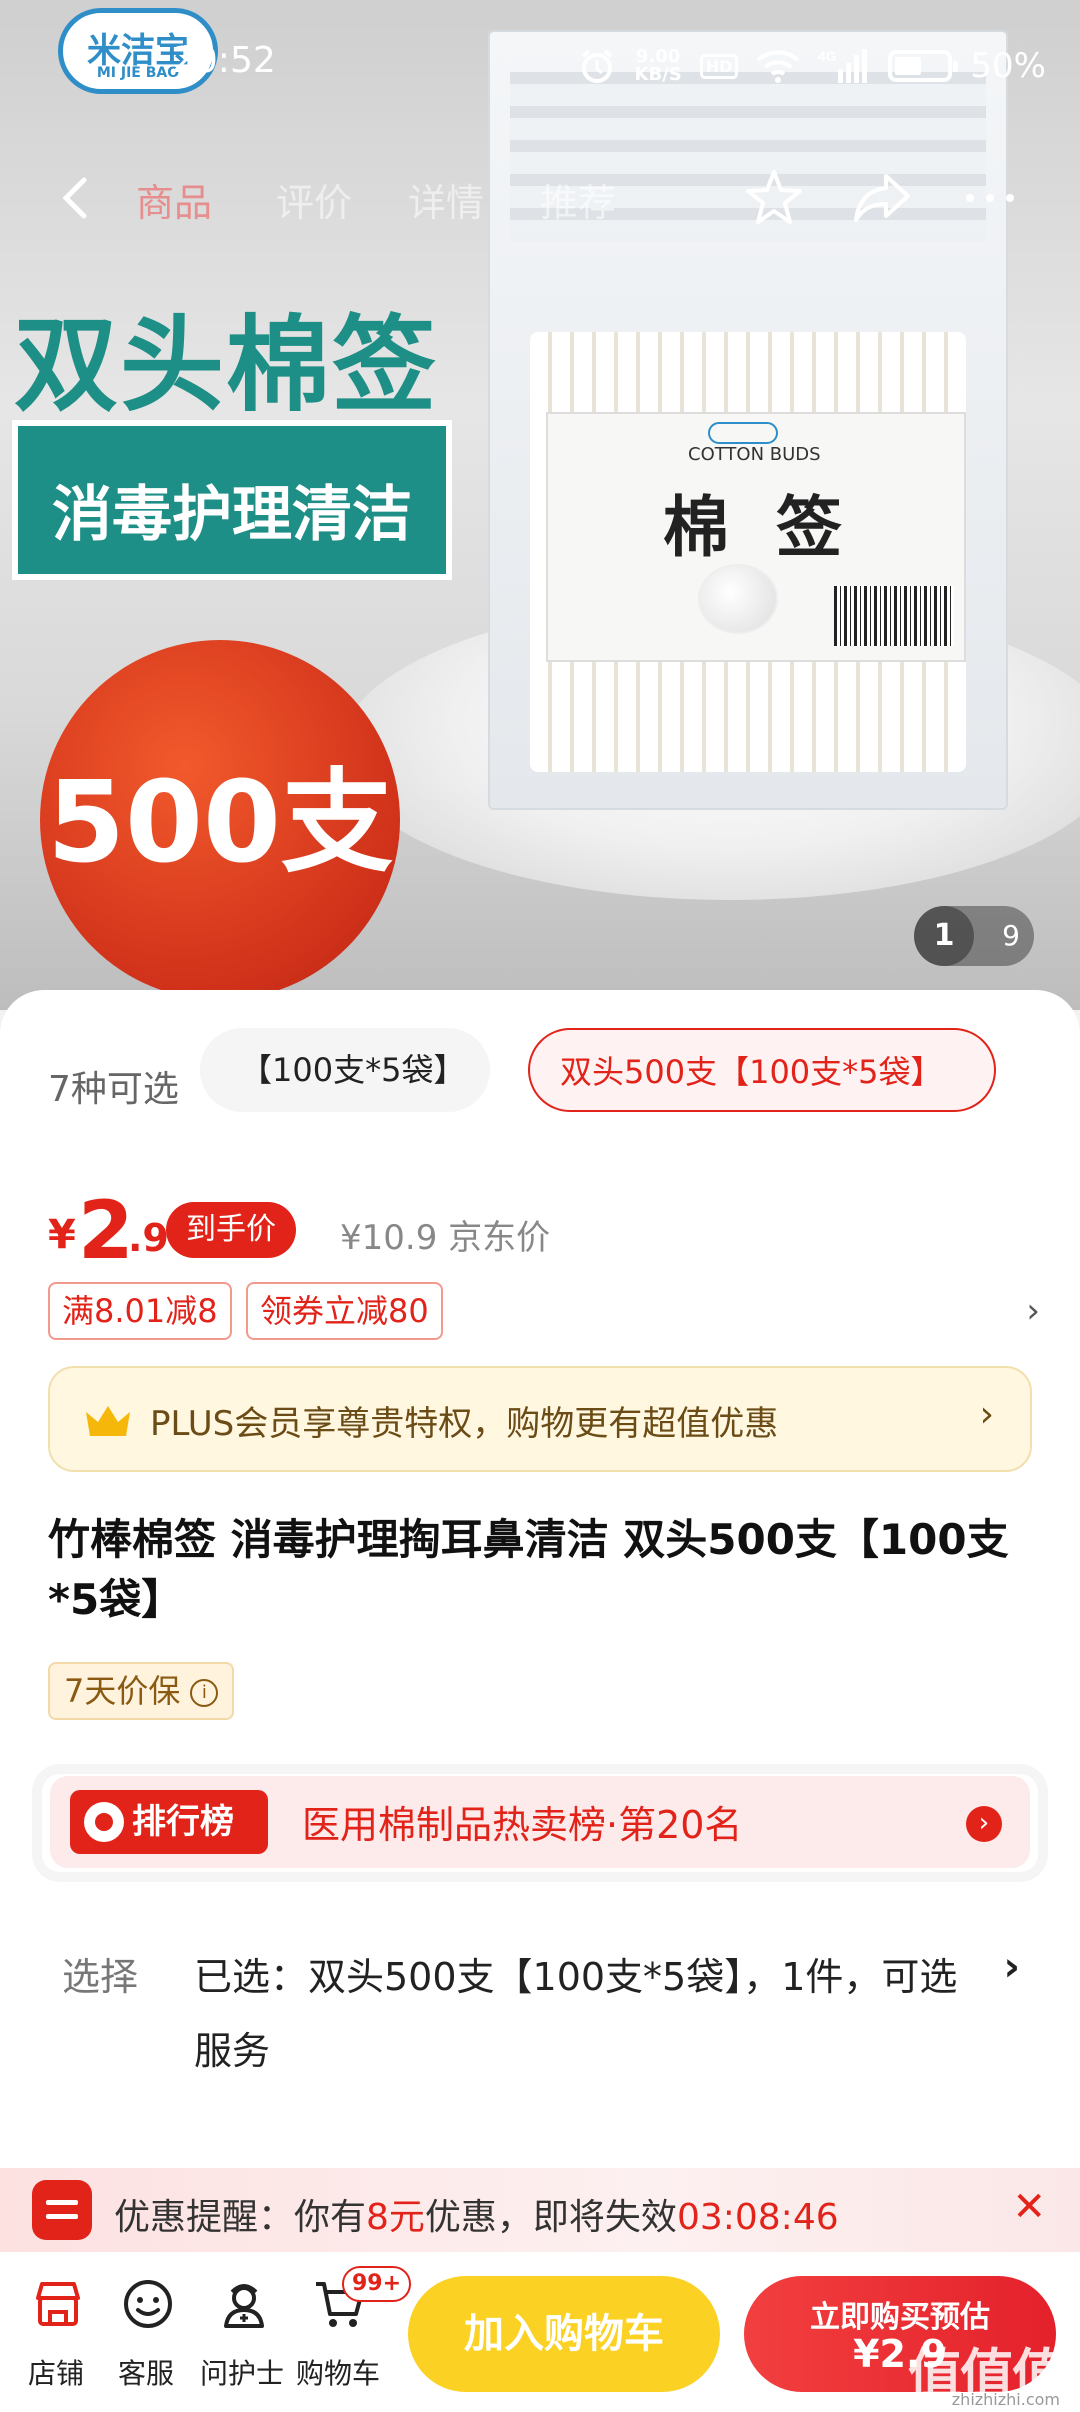  What do you see at coordinates (882, 198) in the screenshot?
I see `share-icon` at bounding box center [882, 198].